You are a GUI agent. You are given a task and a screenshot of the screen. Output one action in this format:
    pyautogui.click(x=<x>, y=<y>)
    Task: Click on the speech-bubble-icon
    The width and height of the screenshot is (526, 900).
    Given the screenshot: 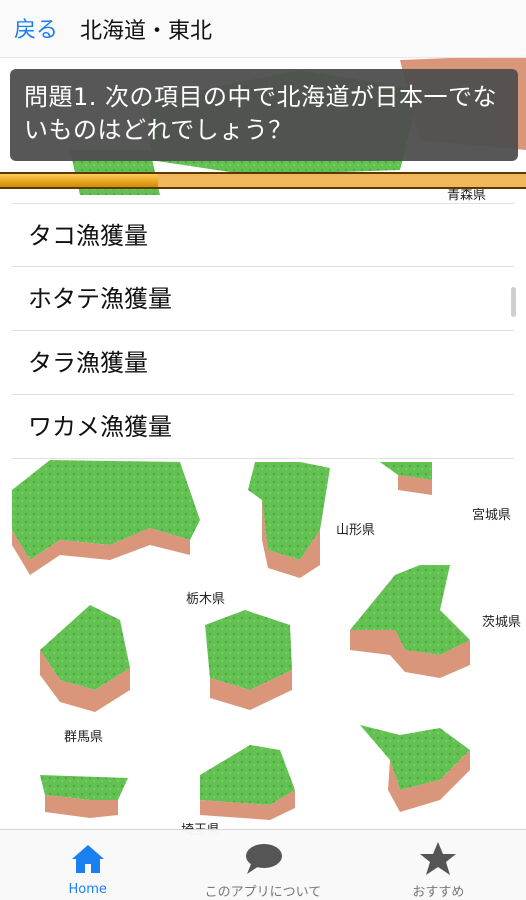 What is the action you would take?
    pyautogui.click(x=263, y=858)
    